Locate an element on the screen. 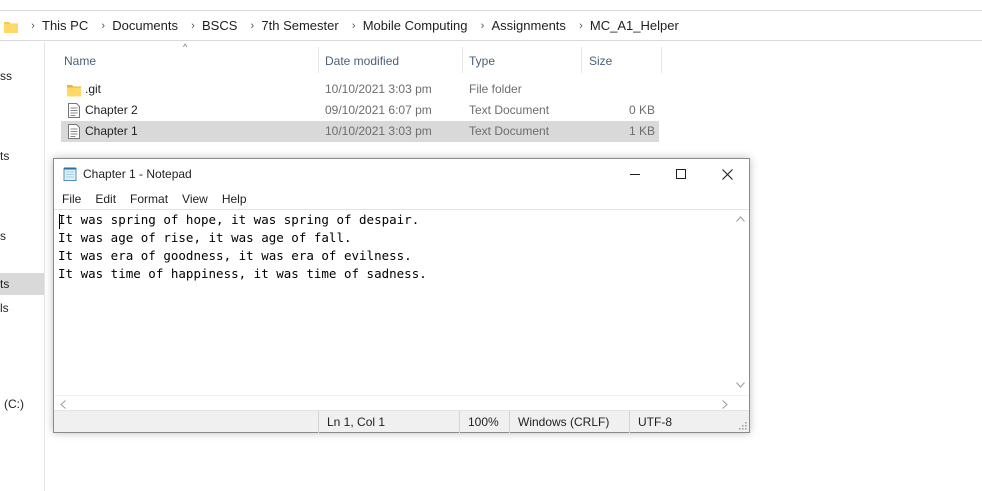 This screenshot has height=491, width=982. close-icon is located at coordinates (727, 174).